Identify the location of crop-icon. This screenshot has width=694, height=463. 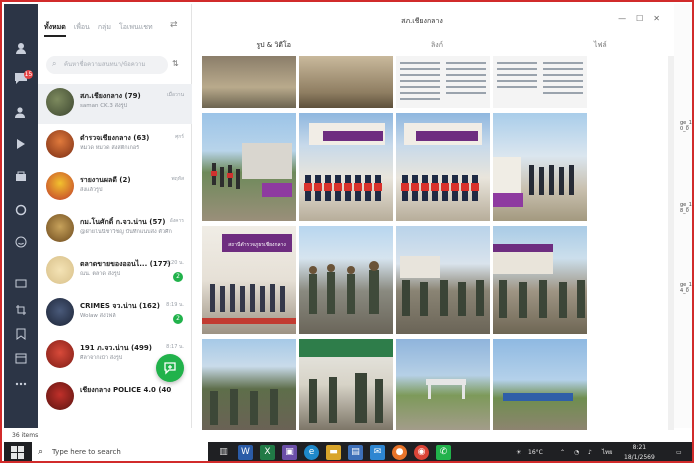
(21, 310).